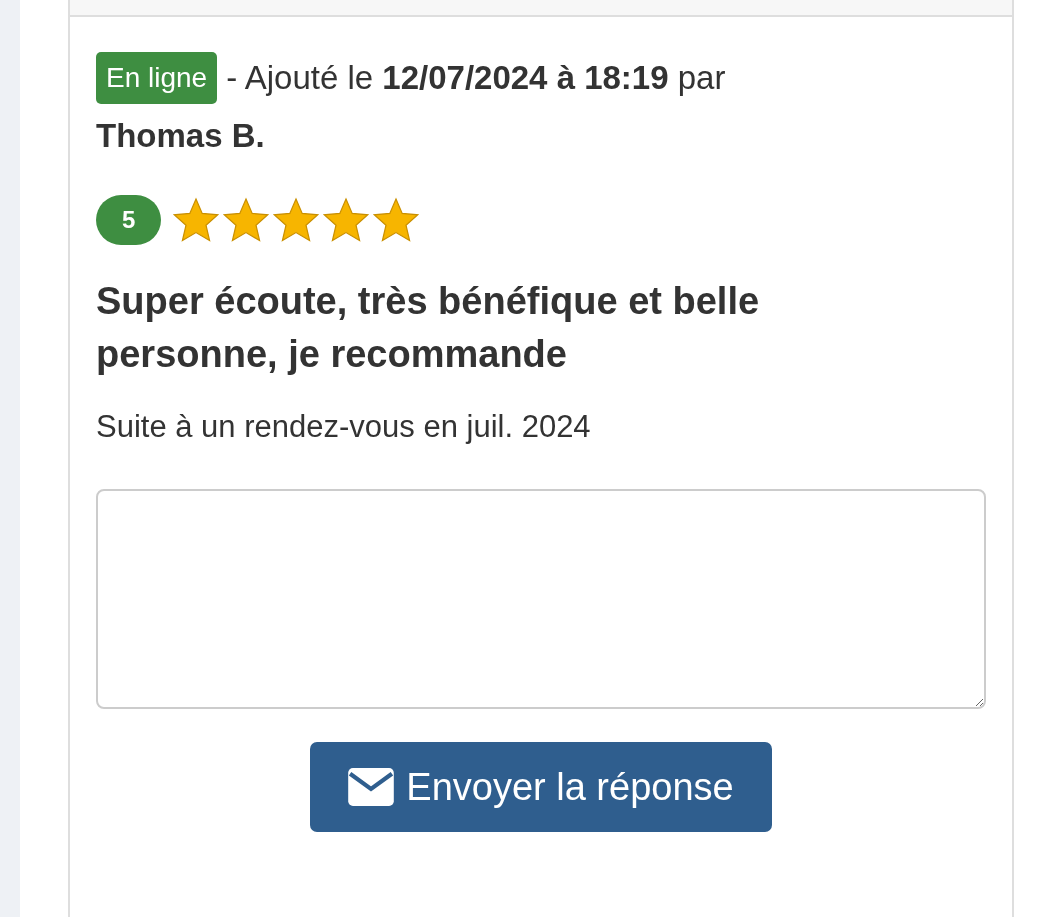  What do you see at coordinates (475, 77) in the screenshot?
I see `added-by-text: - Ajouté le 12/07/2024 à 18:19 par` at bounding box center [475, 77].